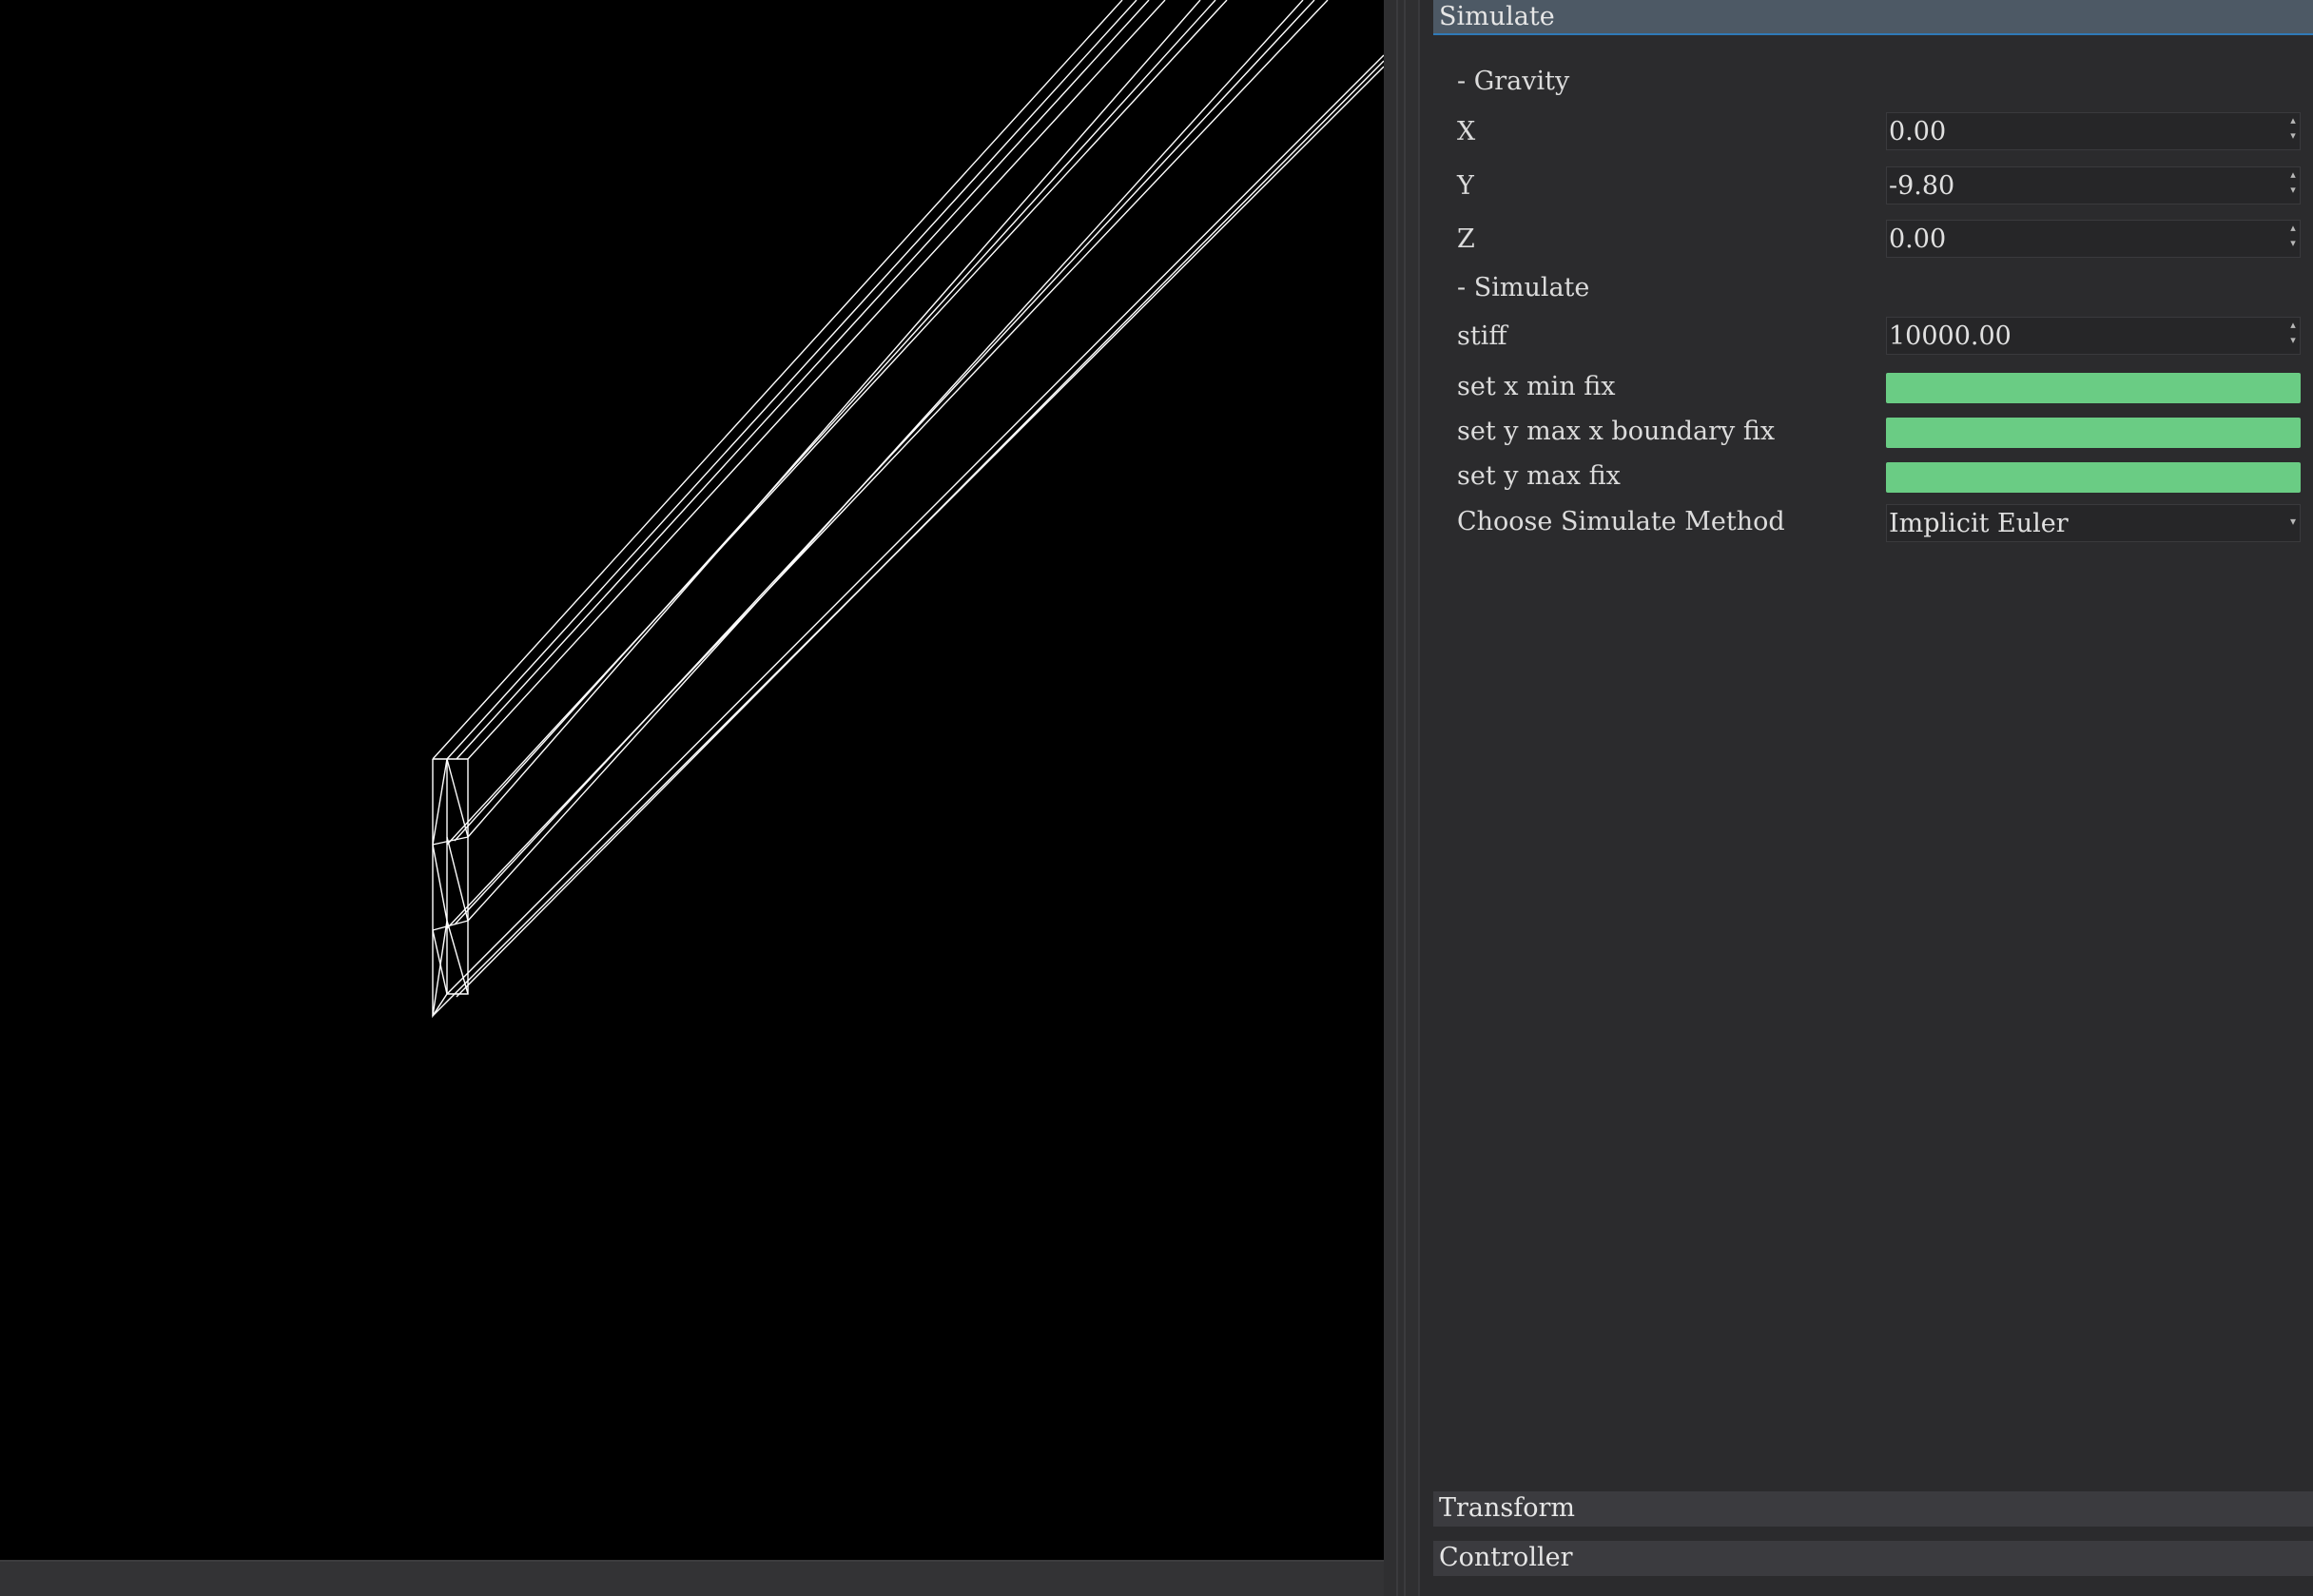 Image resolution: width=2313 pixels, height=1596 pixels. What do you see at coordinates (1922, 186) in the screenshot?
I see `gravity-y-value: -9.80` at bounding box center [1922, 186].